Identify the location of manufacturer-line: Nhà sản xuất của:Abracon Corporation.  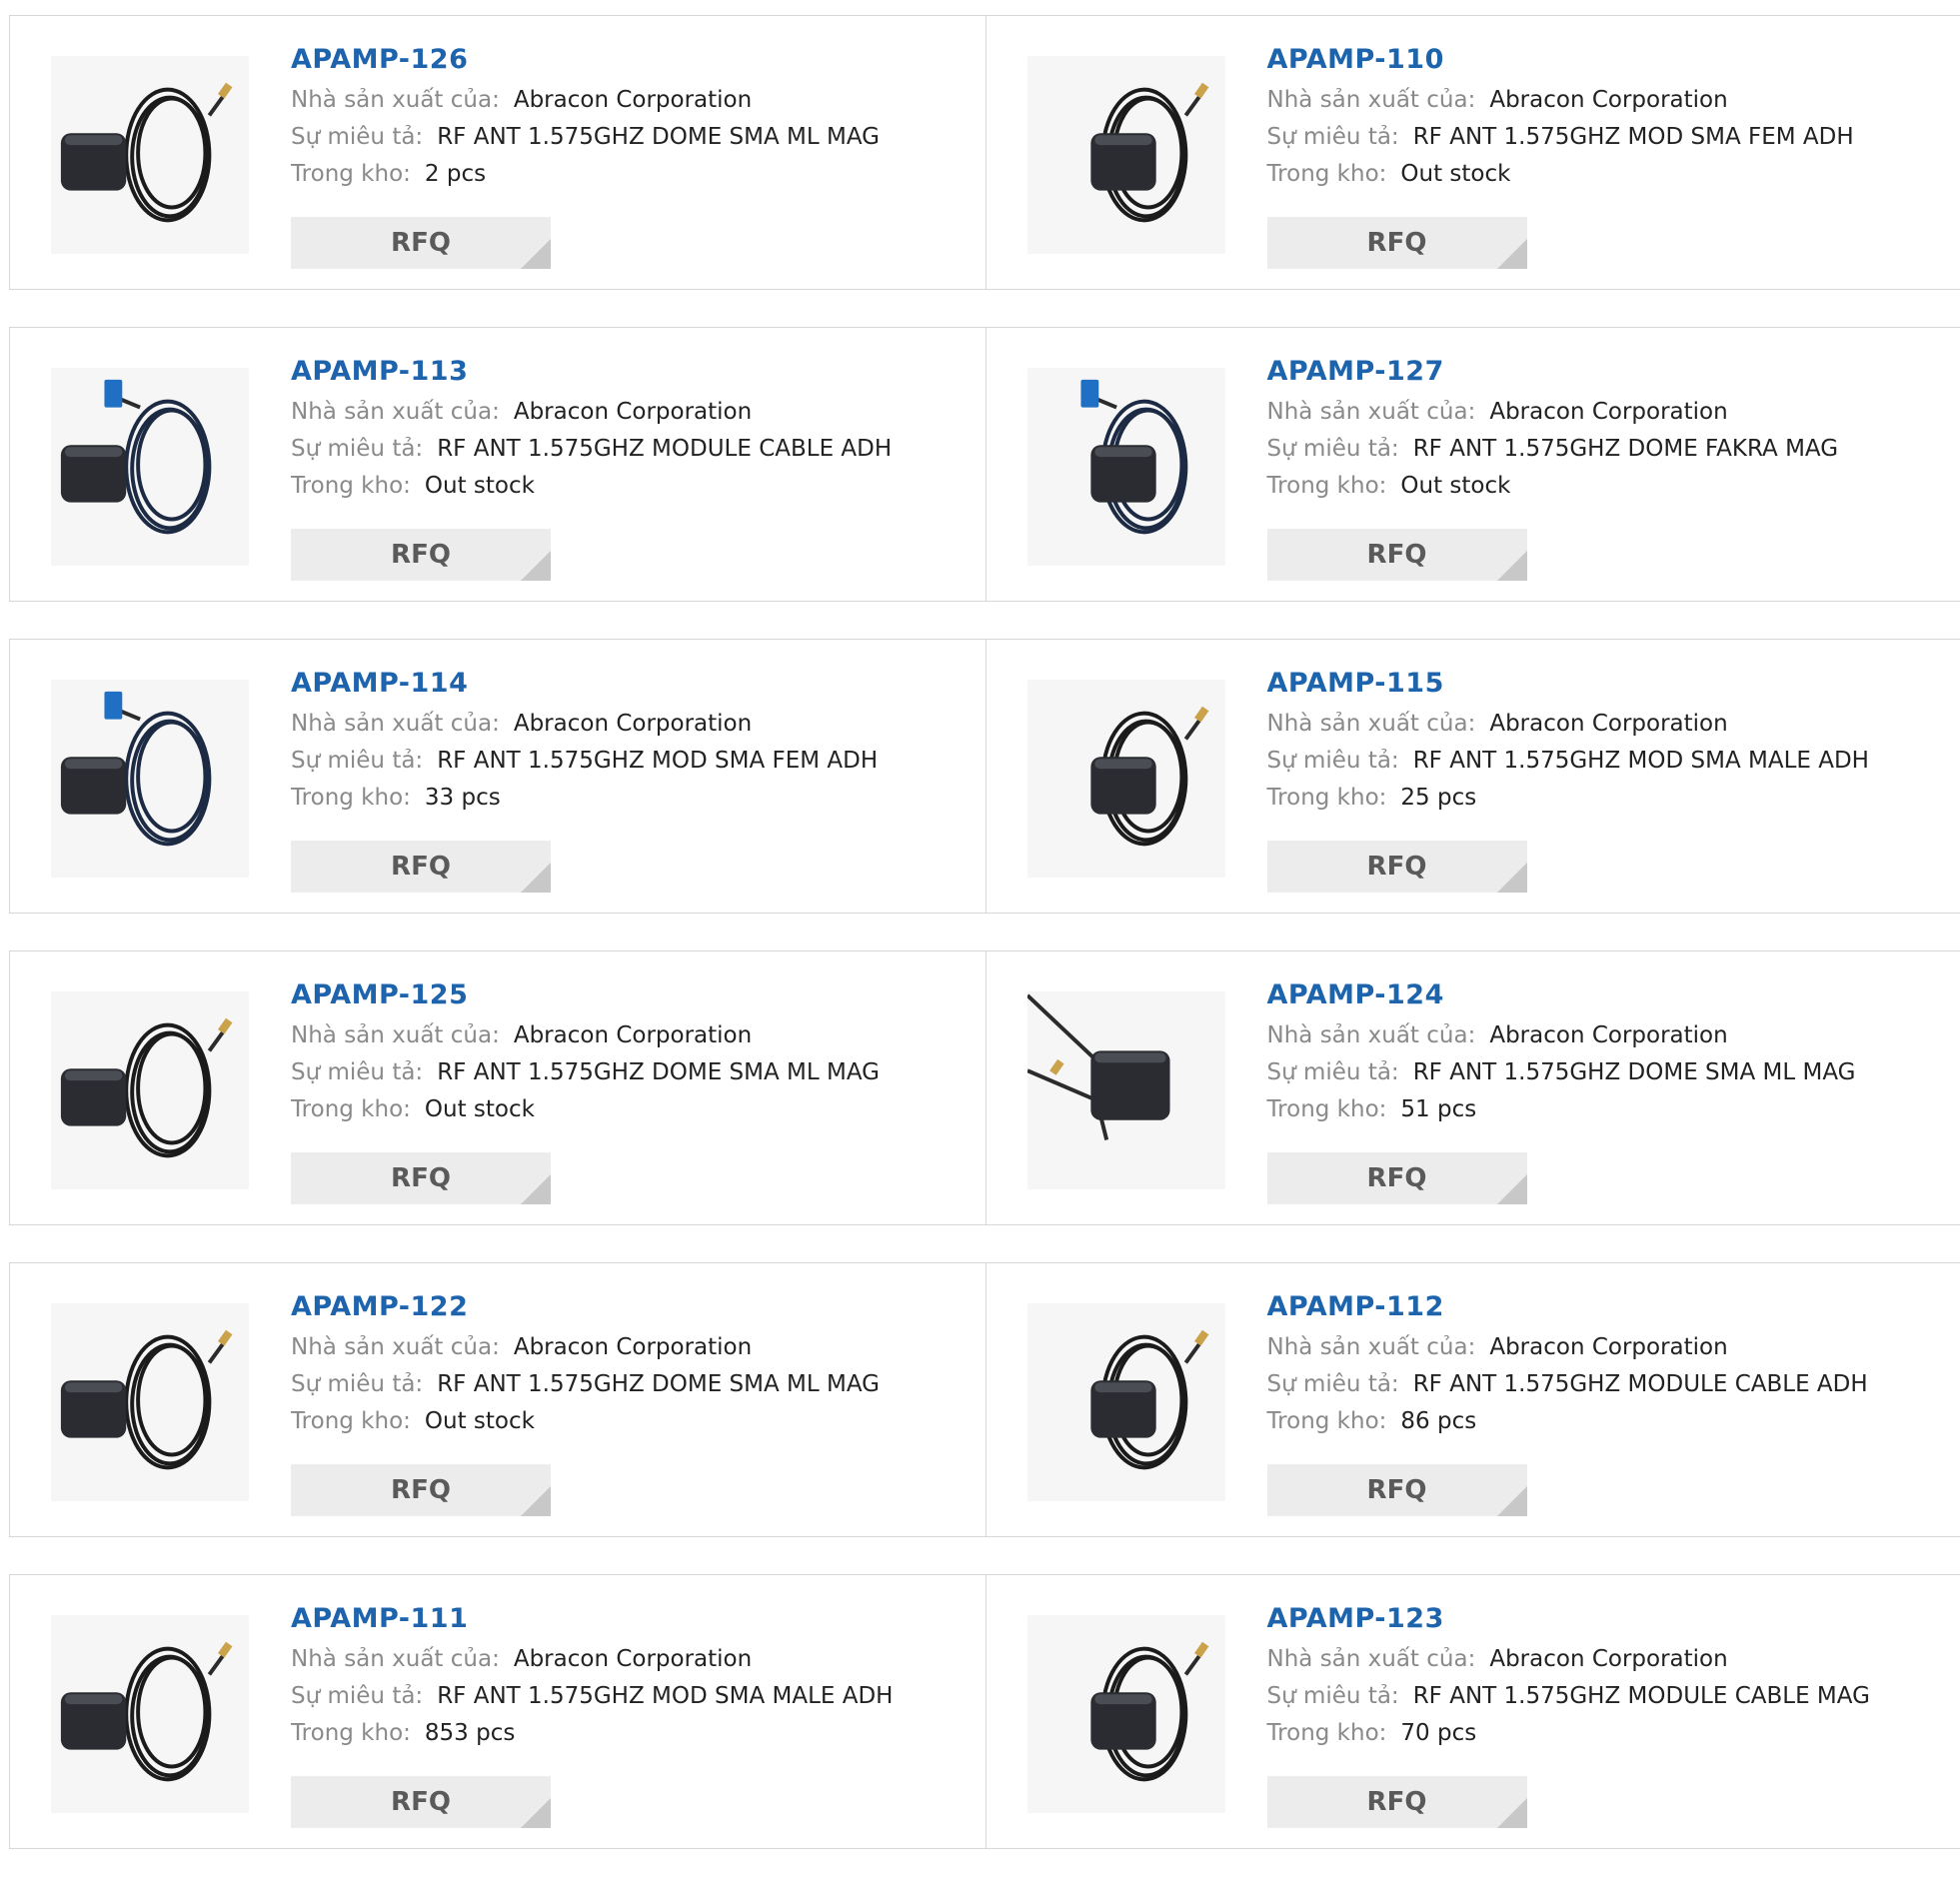
(1609, 412).